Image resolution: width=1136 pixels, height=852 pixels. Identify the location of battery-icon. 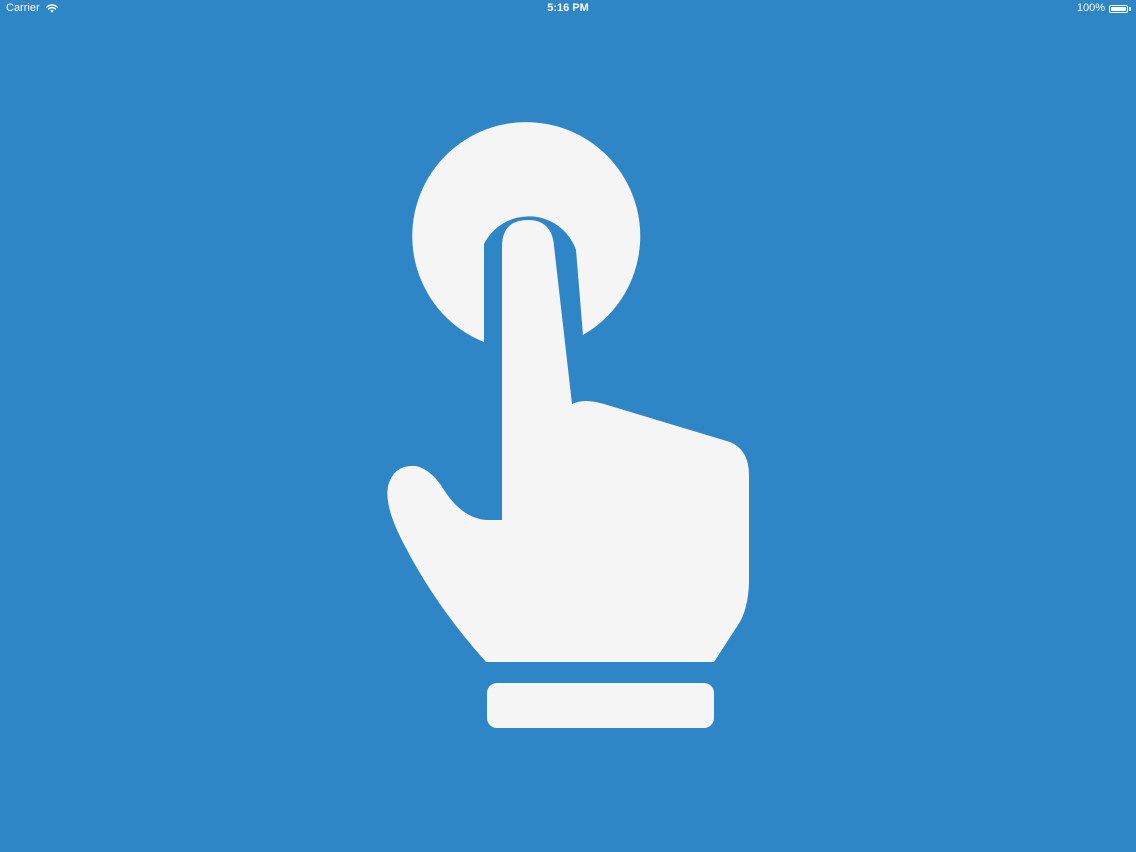
(1120, 8).